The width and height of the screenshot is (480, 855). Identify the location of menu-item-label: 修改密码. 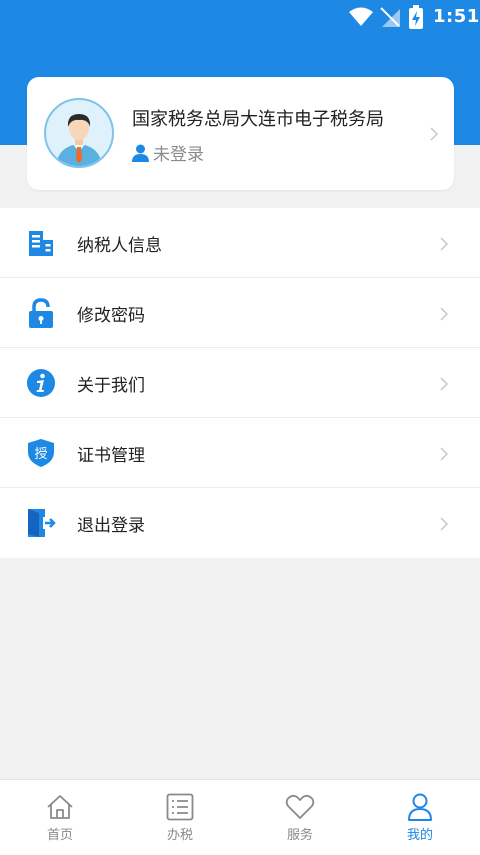
(111, 316).